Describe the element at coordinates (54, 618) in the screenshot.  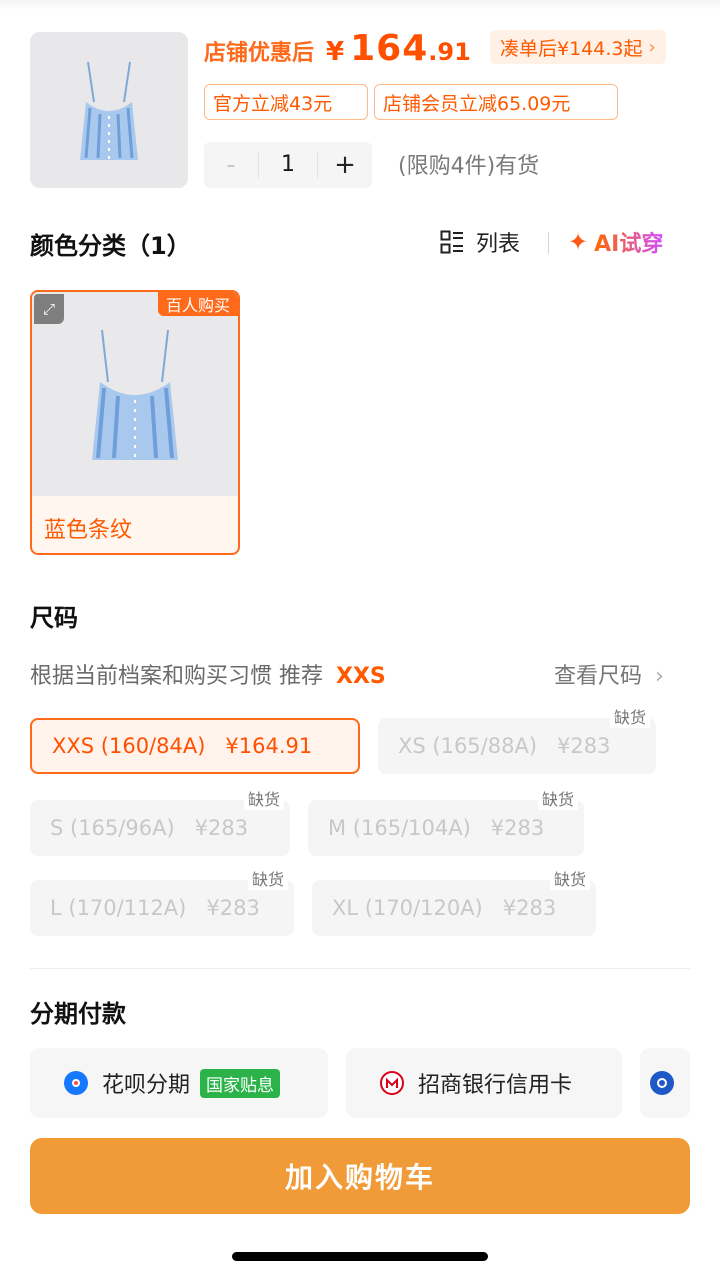
I see `size-section-title: 尺码` at that location.